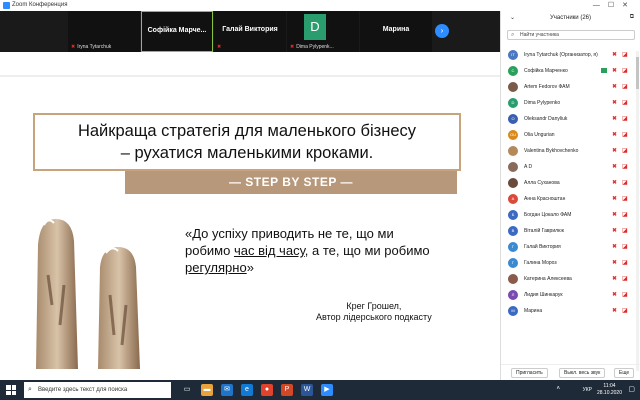 This screenshot has width=640, height=400. What do you see at coordinates (614, 5) in the screenshot?
I see `window-controls: —☐✕` at bounding box center [614, 5].